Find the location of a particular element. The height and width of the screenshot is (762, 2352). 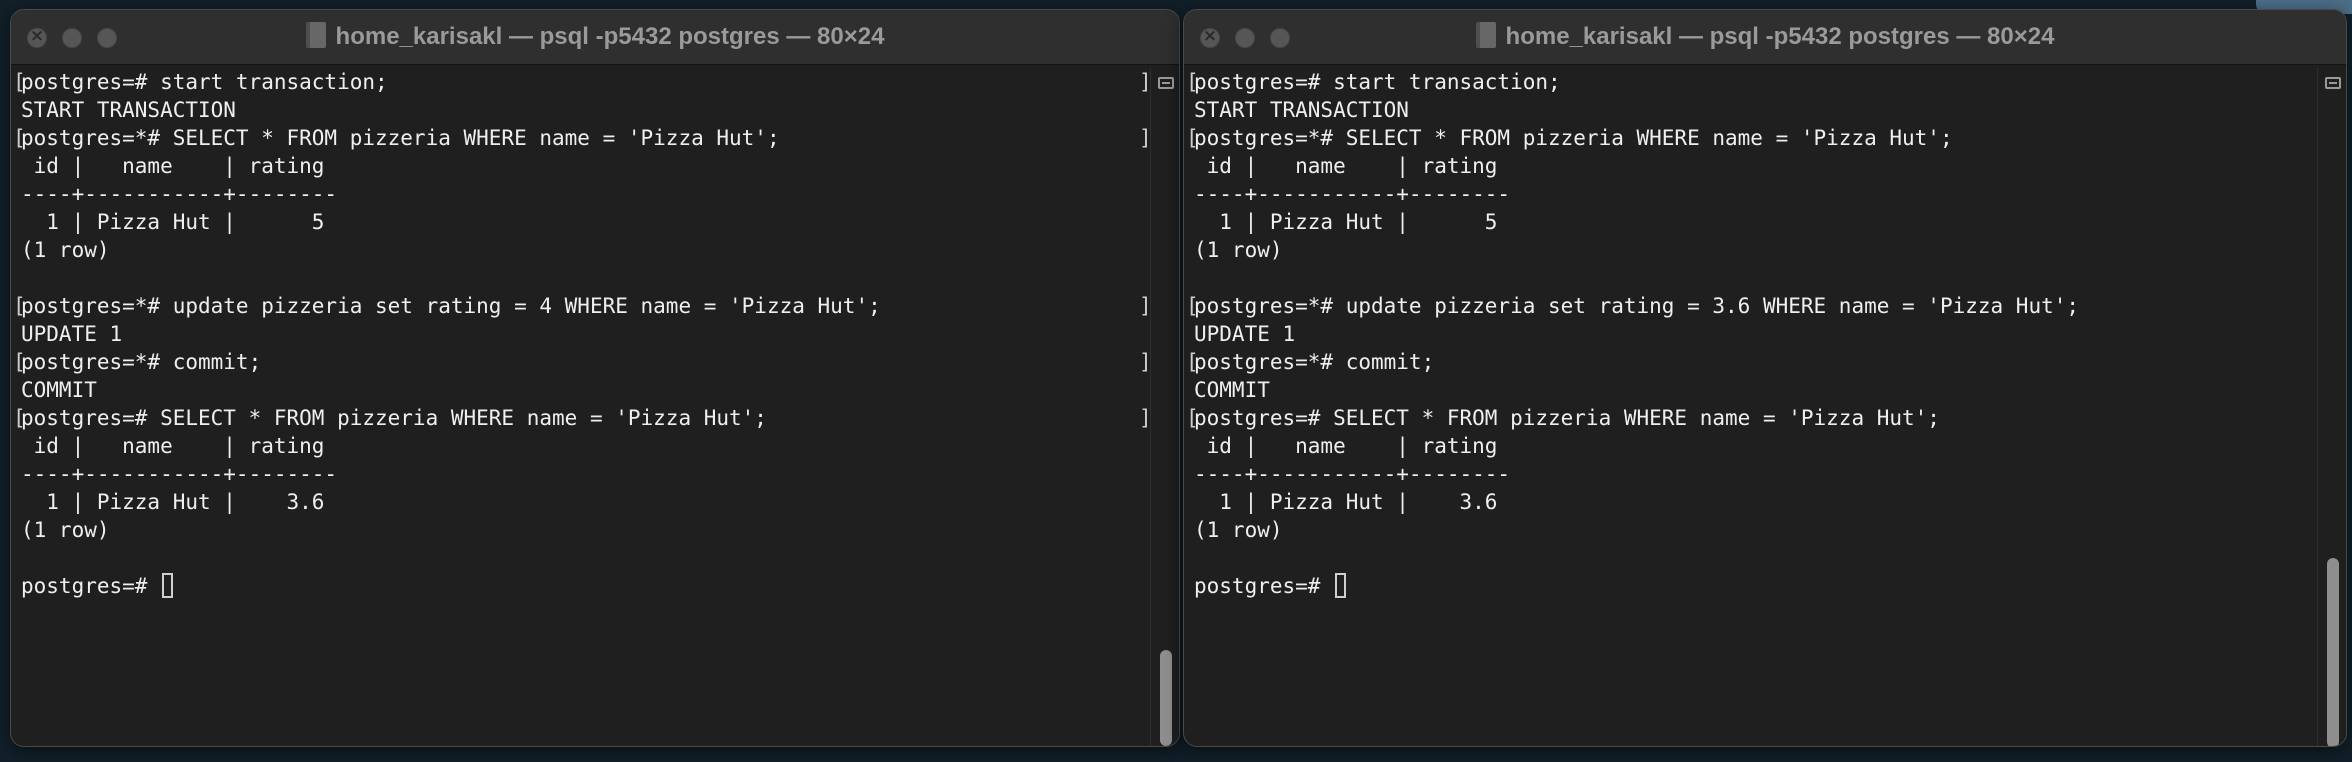

terminal-line: [postgres=*# commit;] is located at coordinates (580, 362).